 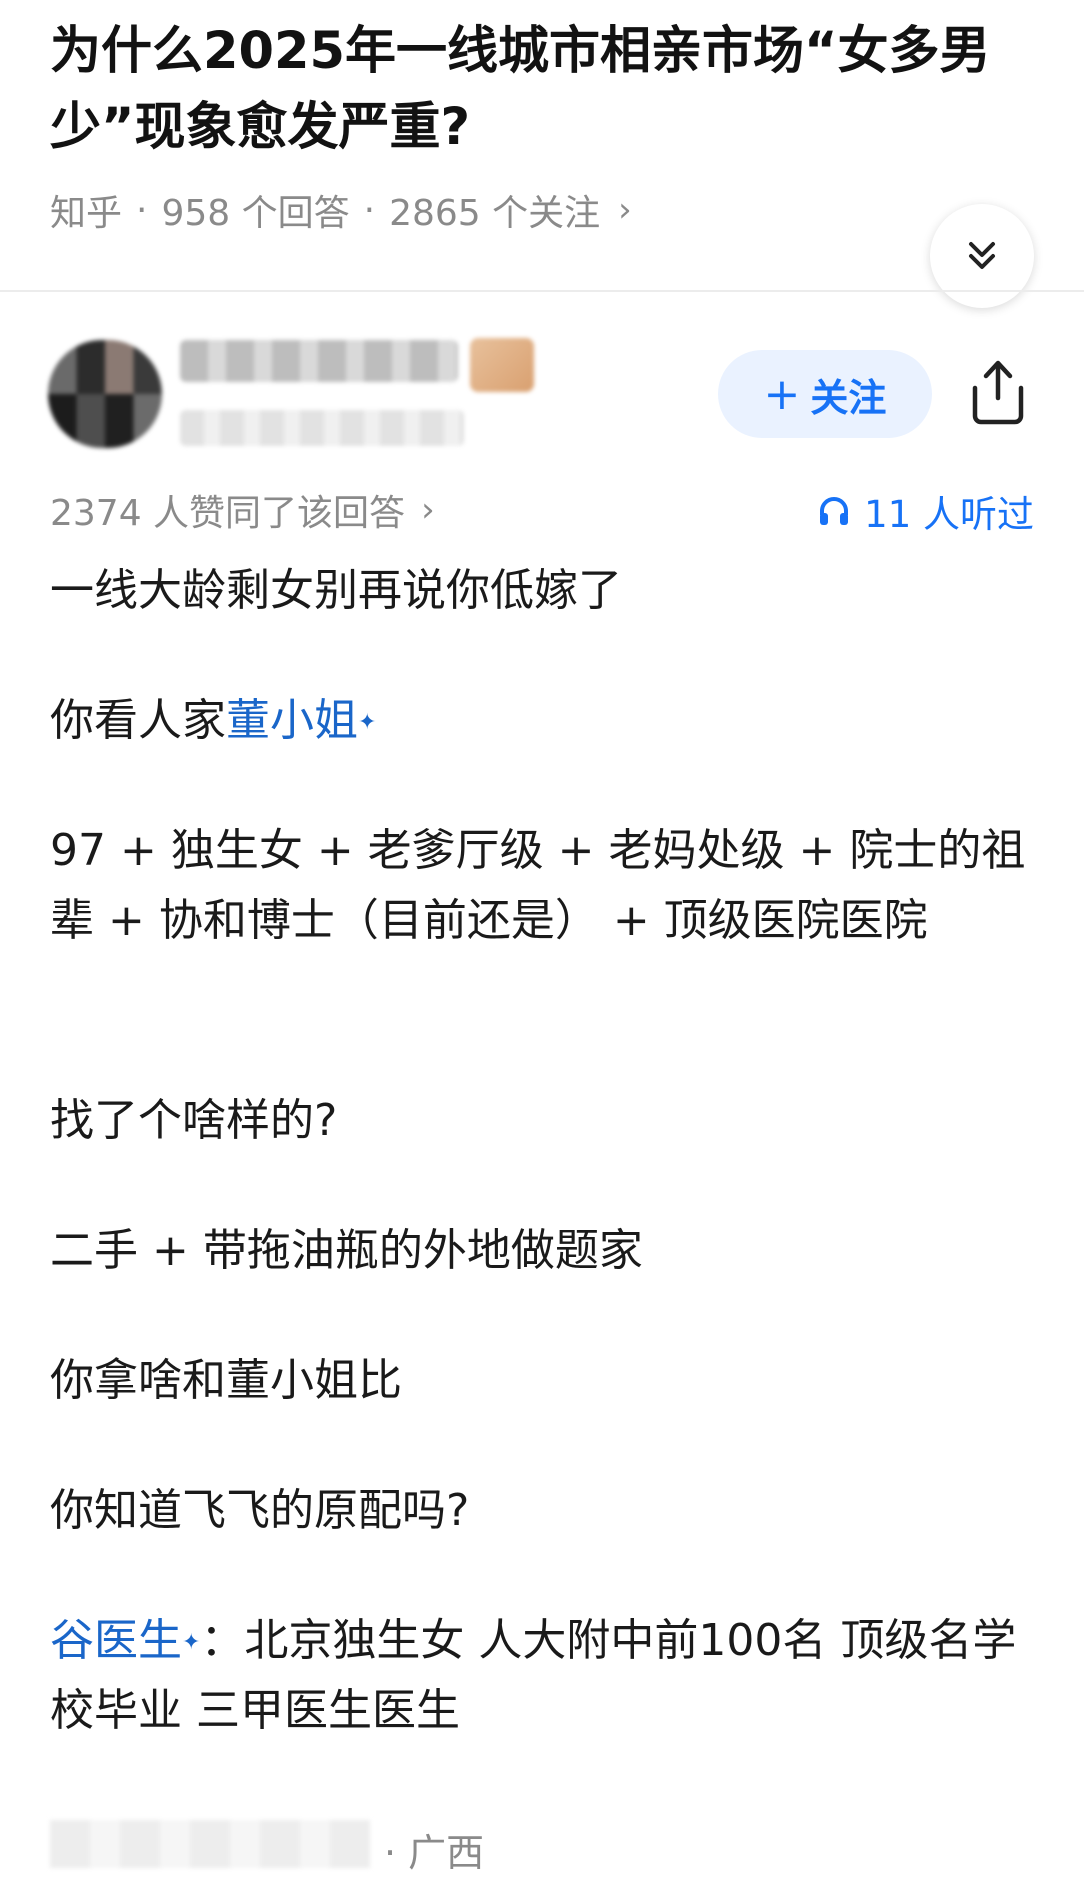 I want to click on share-icon, so click(x=998, y=392).